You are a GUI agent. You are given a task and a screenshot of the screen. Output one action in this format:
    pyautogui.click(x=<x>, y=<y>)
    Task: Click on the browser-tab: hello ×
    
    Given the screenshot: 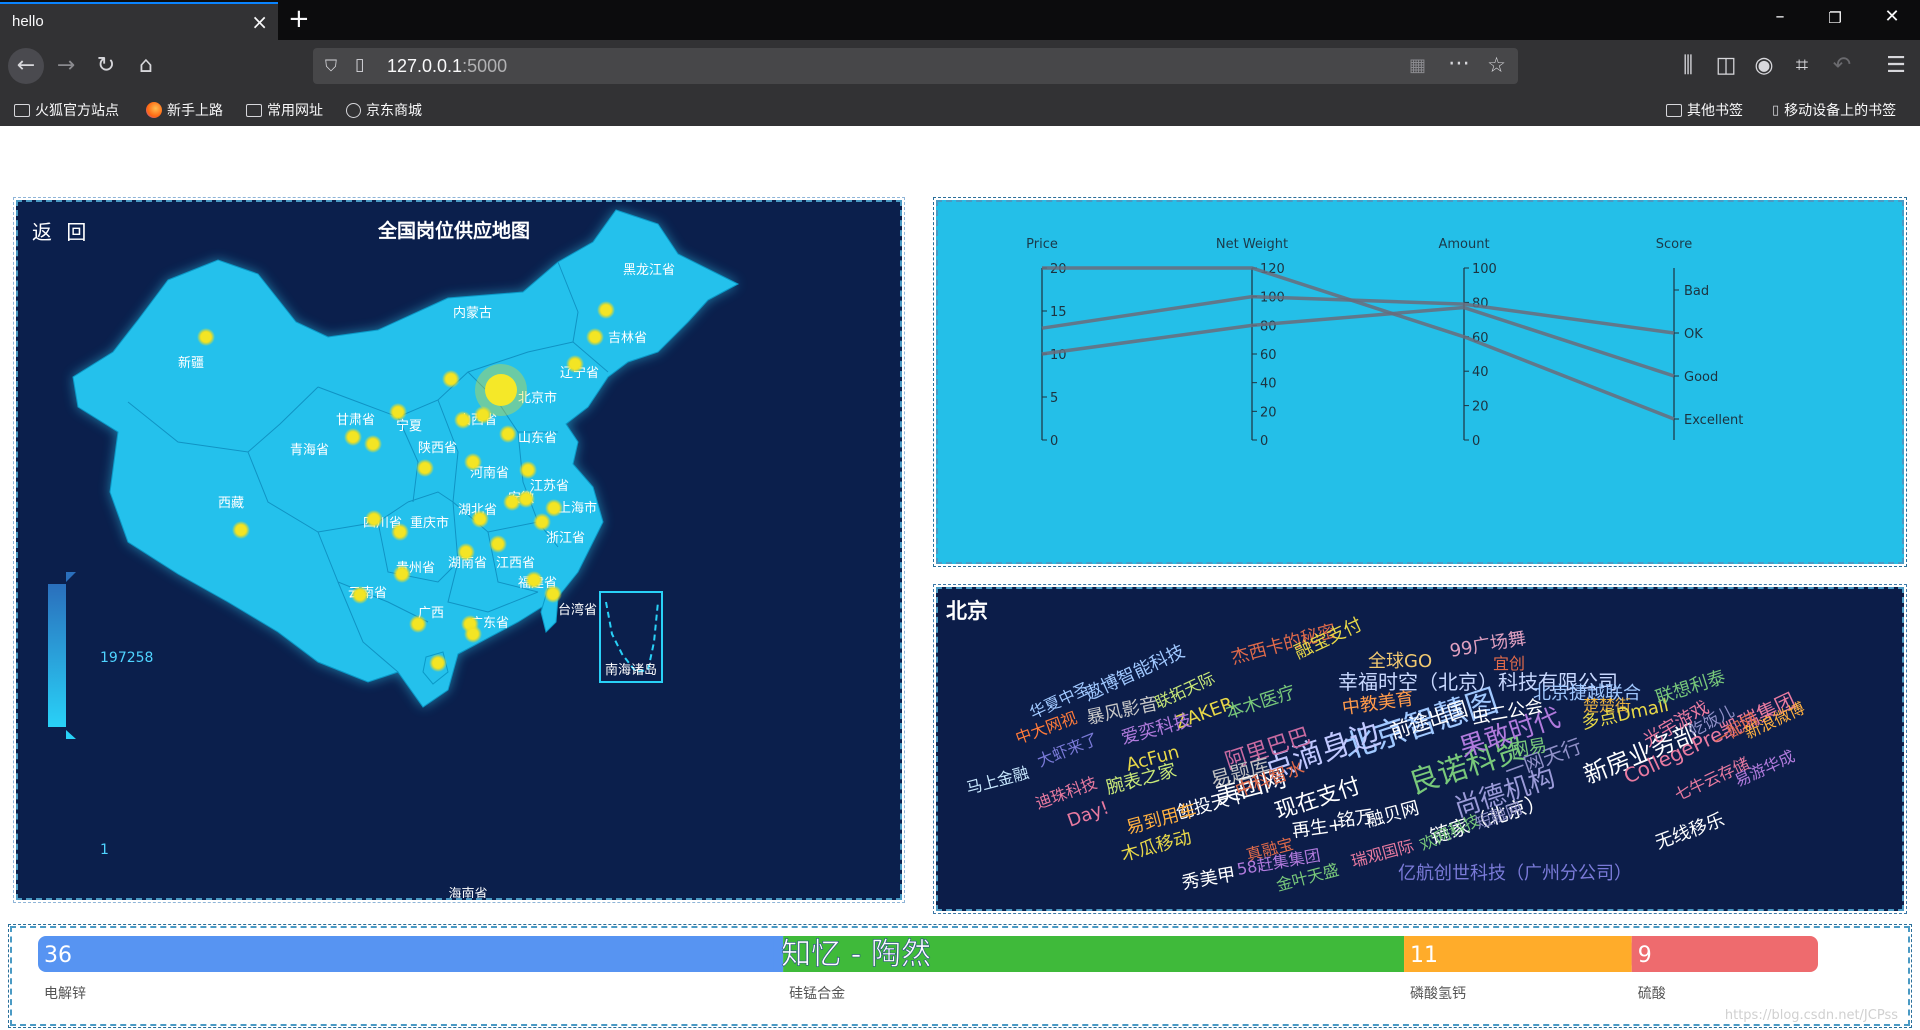 What is the action you would take?
    pyautogui.click(x=139, y=21)
    